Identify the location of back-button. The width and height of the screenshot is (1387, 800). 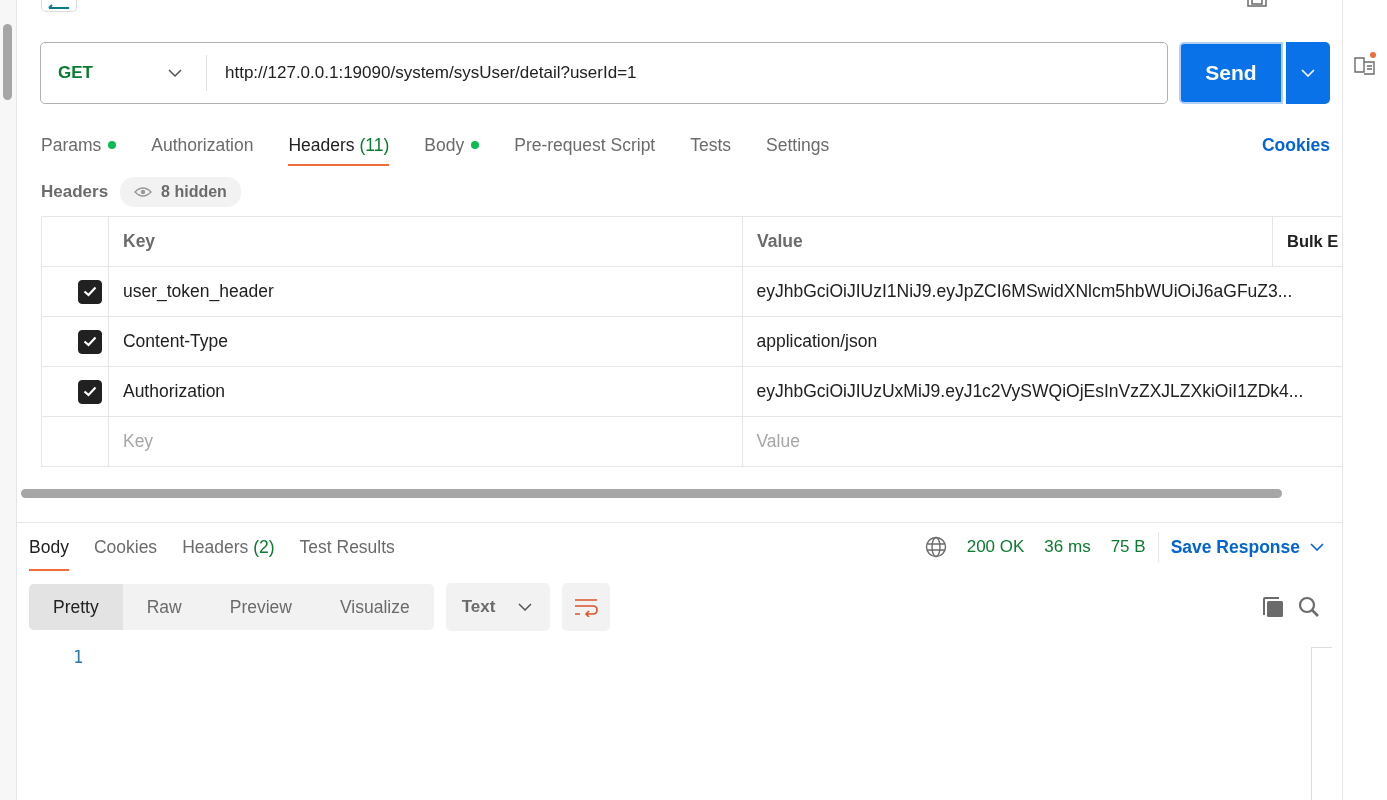
(59, 6).